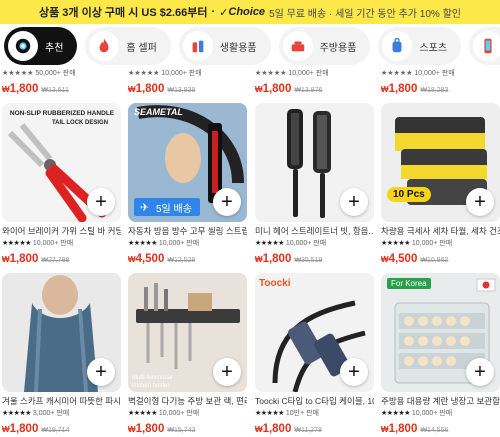  Describe the element at coordinates (167, 207) in the screenshot. I see `shipping-badge: 5일 배송` at that location.